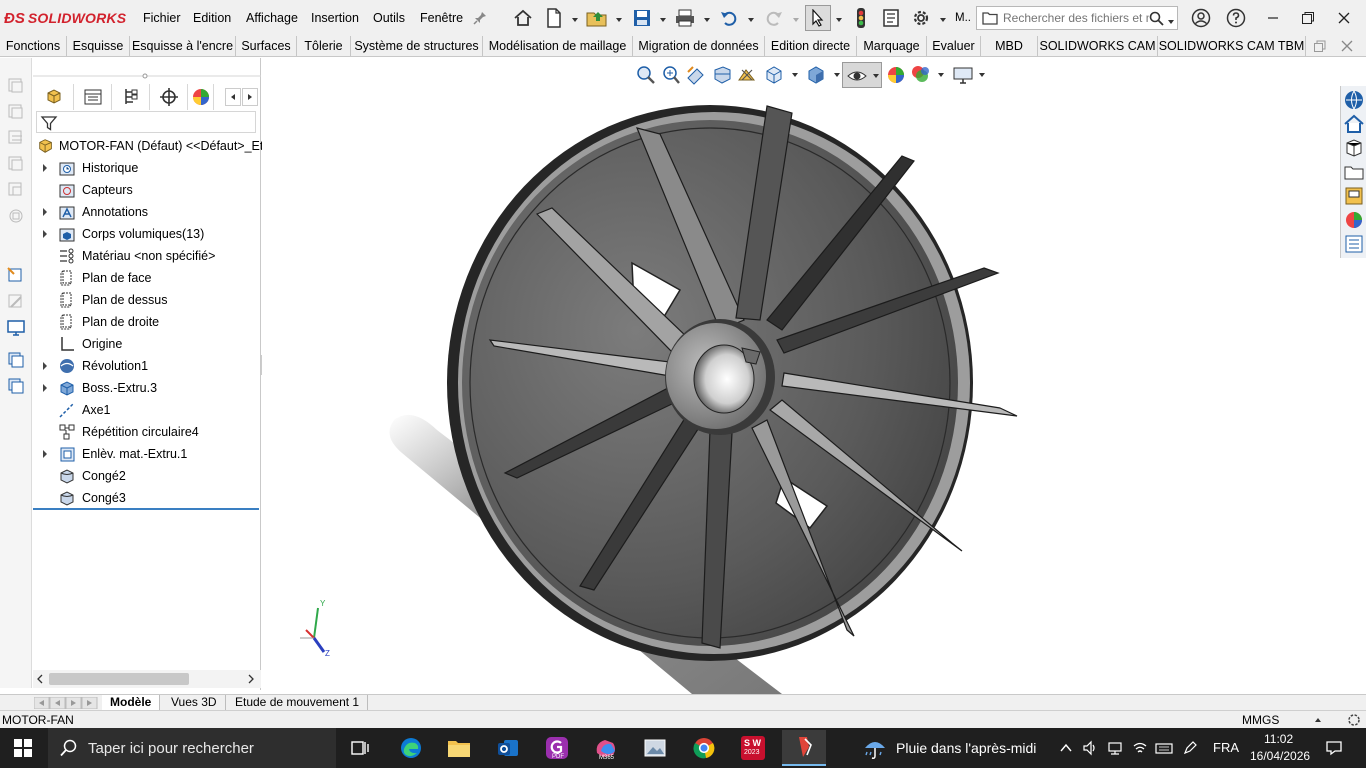 The image size is (1366, 768). I want to click on tab-esquisse: Esquisse, so click(98, 46).